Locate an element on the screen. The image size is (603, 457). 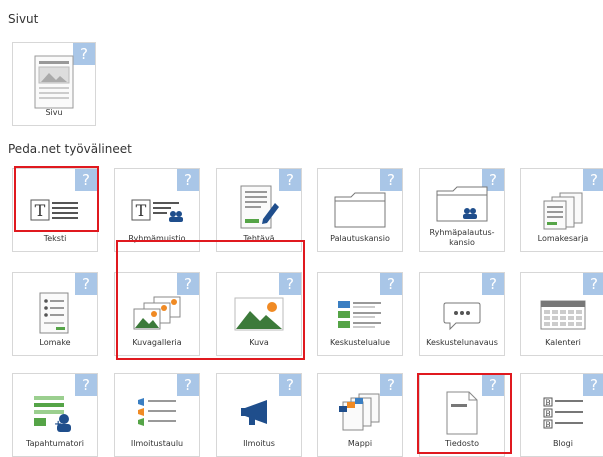
tile-blogi: ? B B B Blogi is located at coordinates (561, 415).